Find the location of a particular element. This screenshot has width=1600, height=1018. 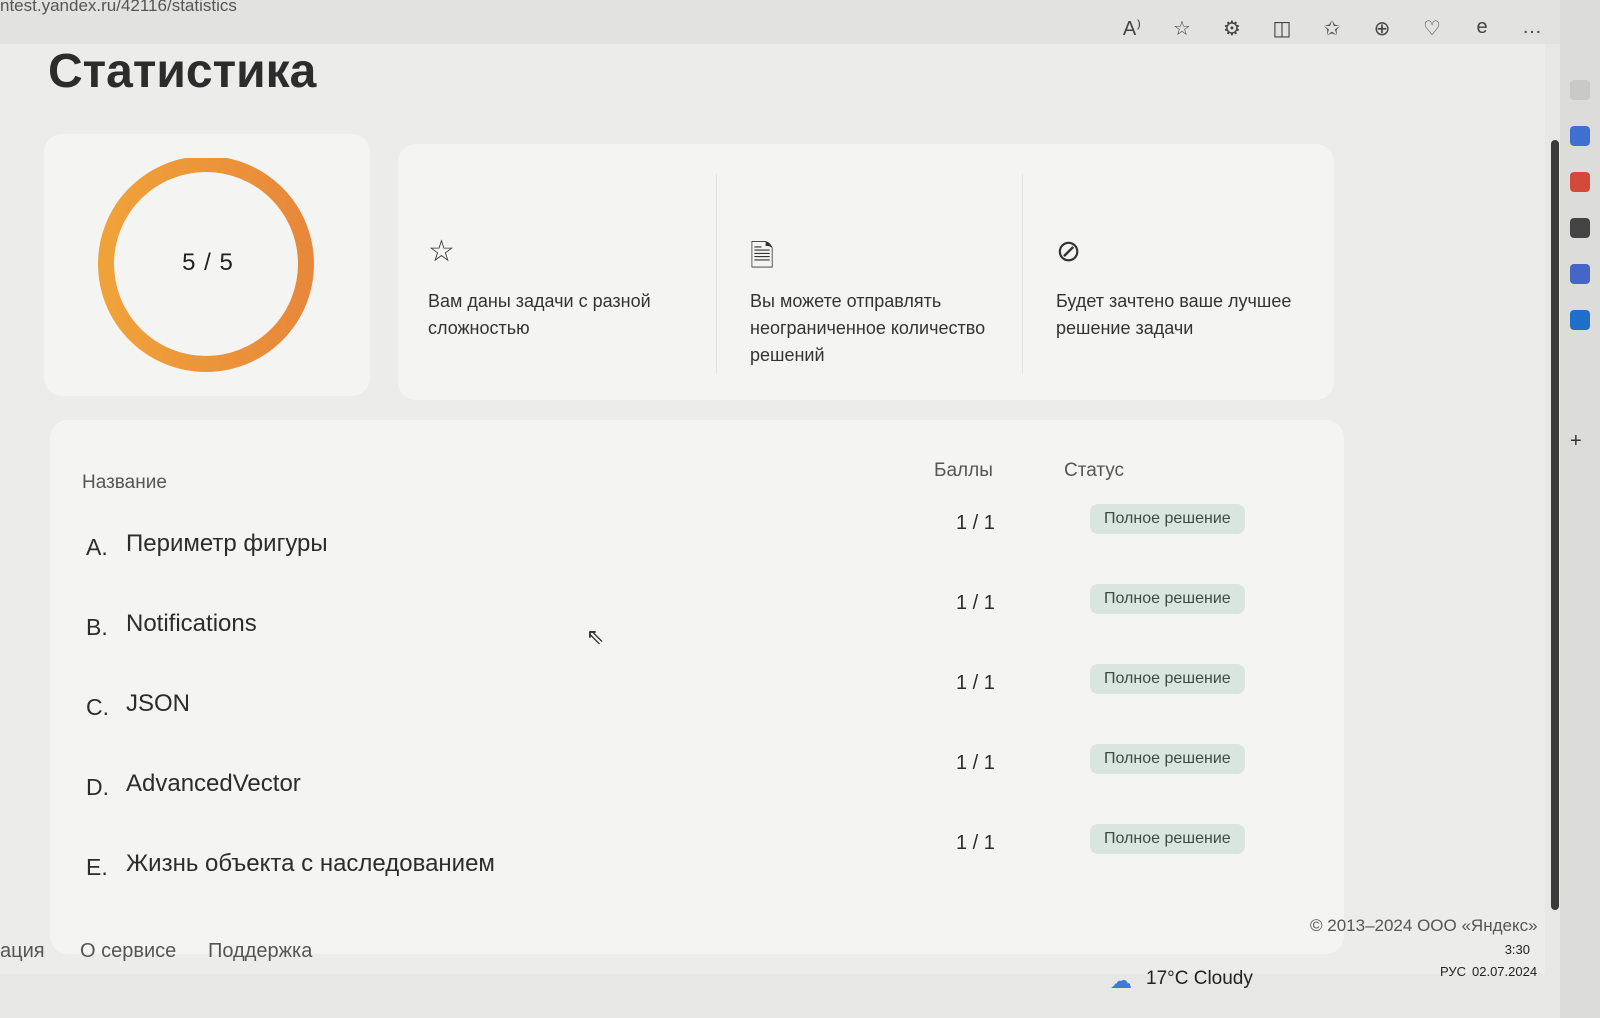

clock-date: 02.07.2024 is located at coordinates (1504, 971).